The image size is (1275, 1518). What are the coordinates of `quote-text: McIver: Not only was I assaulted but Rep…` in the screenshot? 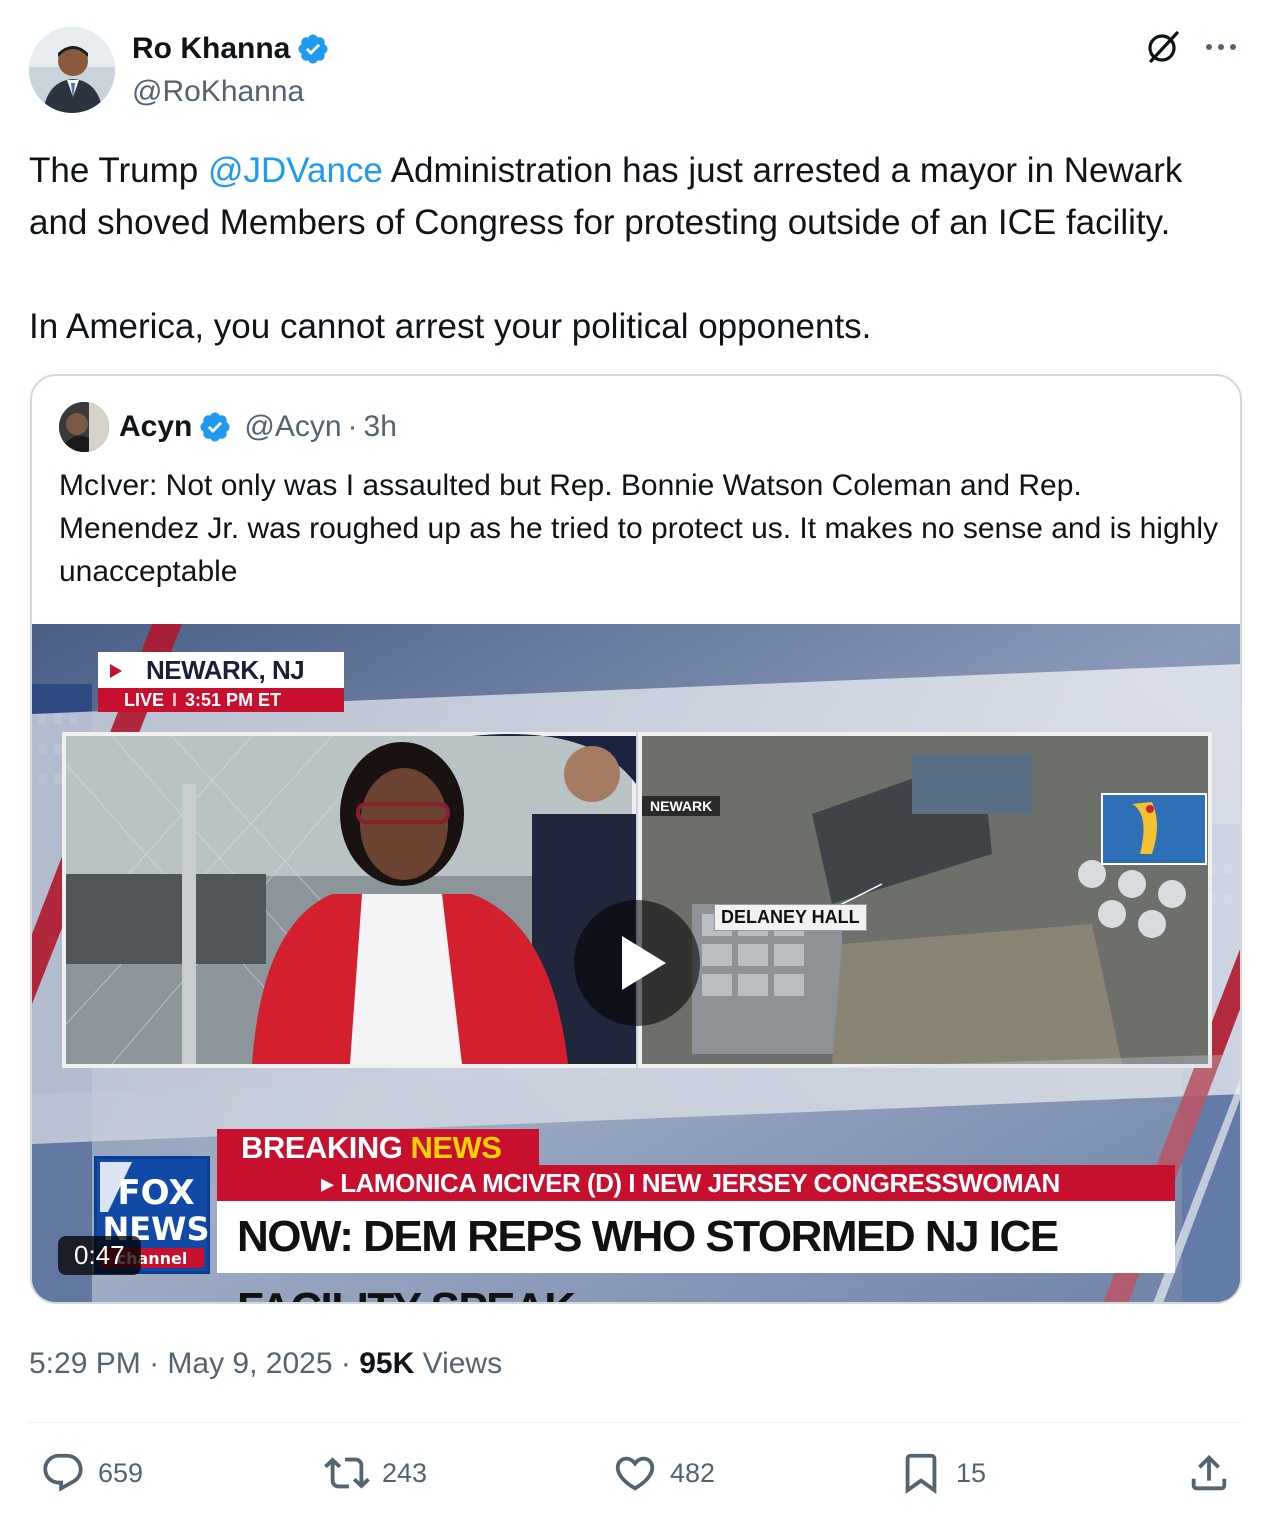 It's located at (638, 528).